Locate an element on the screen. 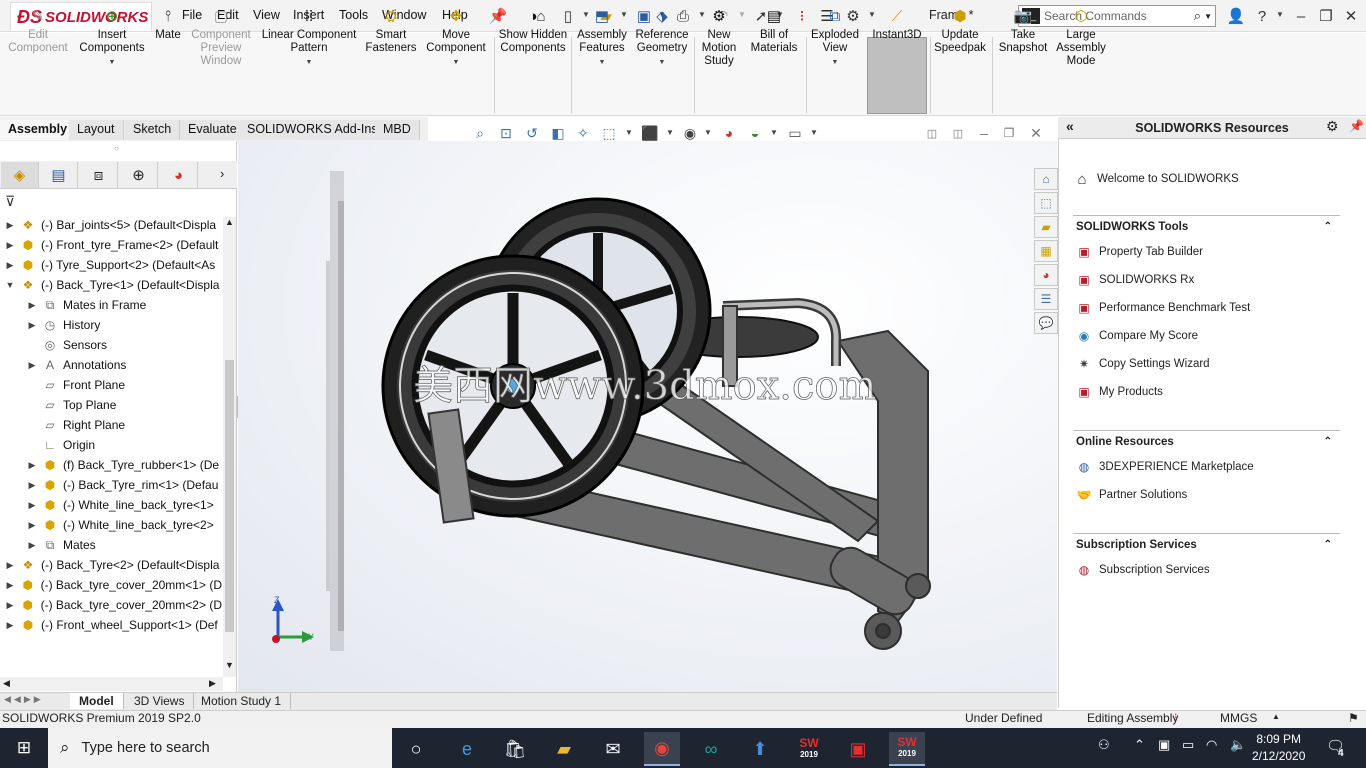 Image resolution: width=1366 pixels, height=768 pixels. section-solidworks-tools: SOLIDWORKS Tools ⌃ is located at coordinates (1206, 226).